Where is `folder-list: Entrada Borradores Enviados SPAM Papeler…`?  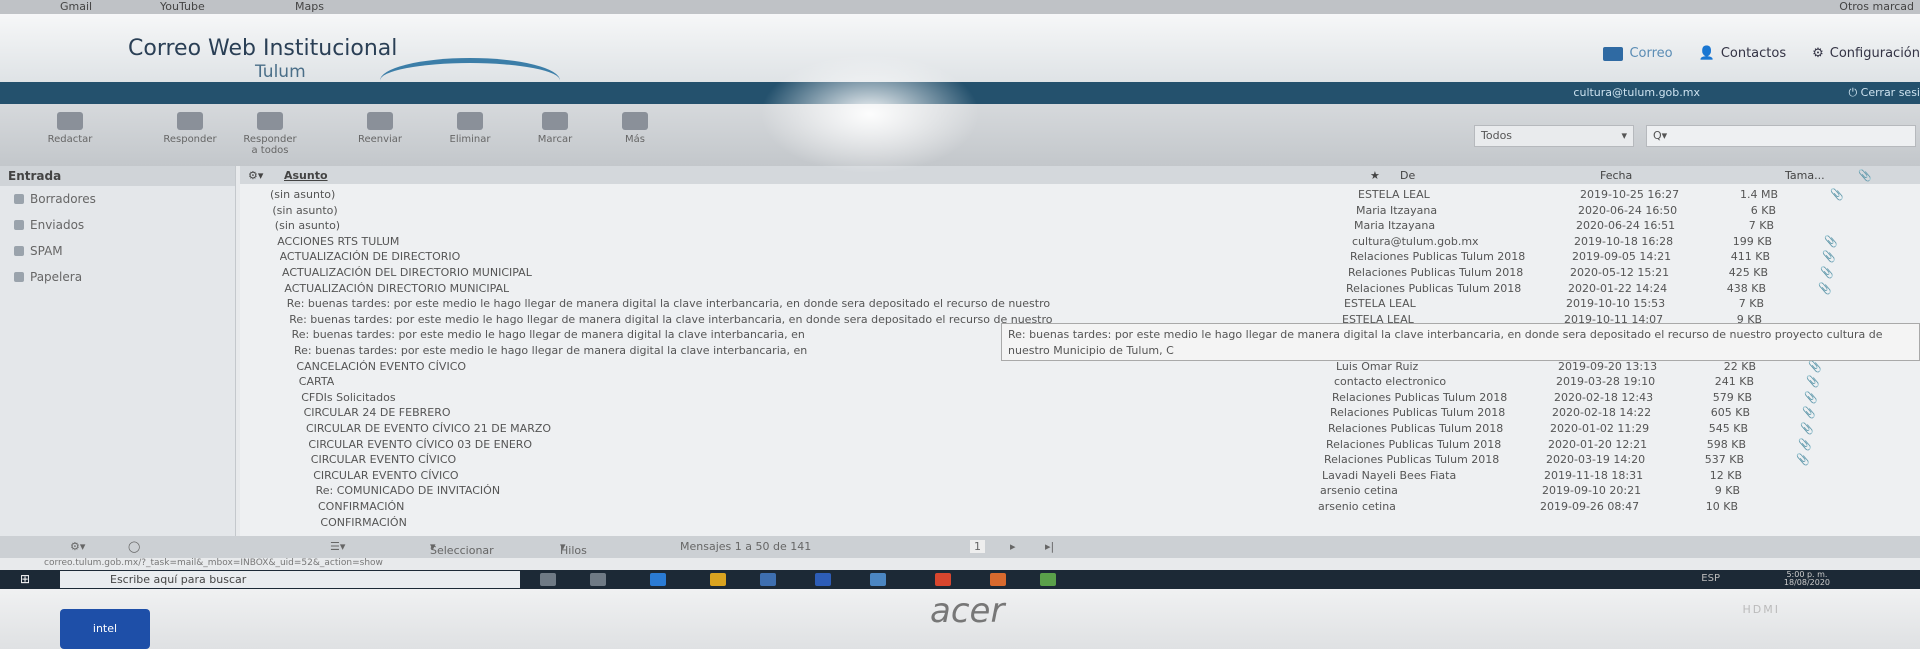 folder-list: Entrada Borradores Enviados SPAM Papeler… is located at coordinates (118, 351).